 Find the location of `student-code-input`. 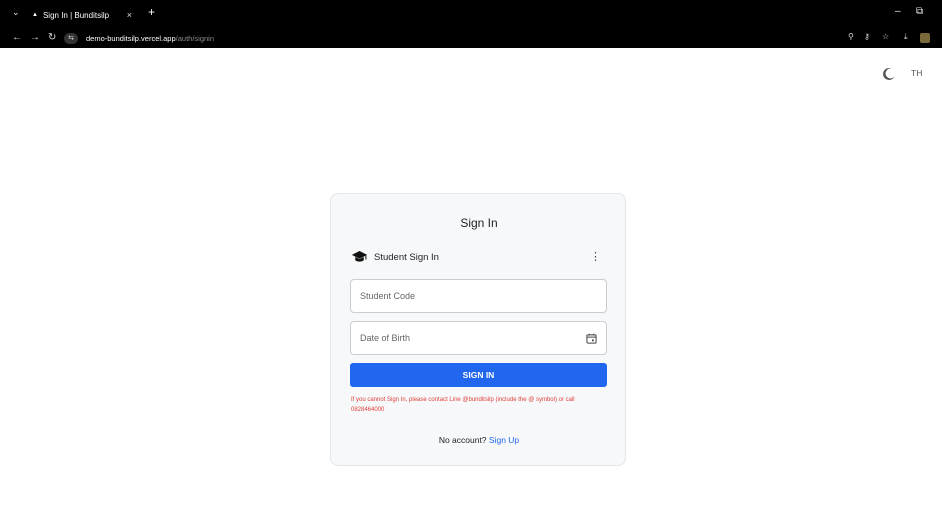

student-code-input is located at coordinates (478, 296).